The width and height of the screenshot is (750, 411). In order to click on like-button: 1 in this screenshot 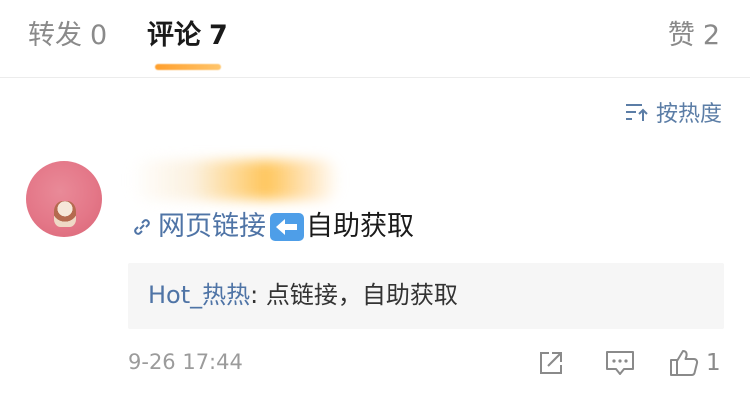, I will do `click(694, 363)`.